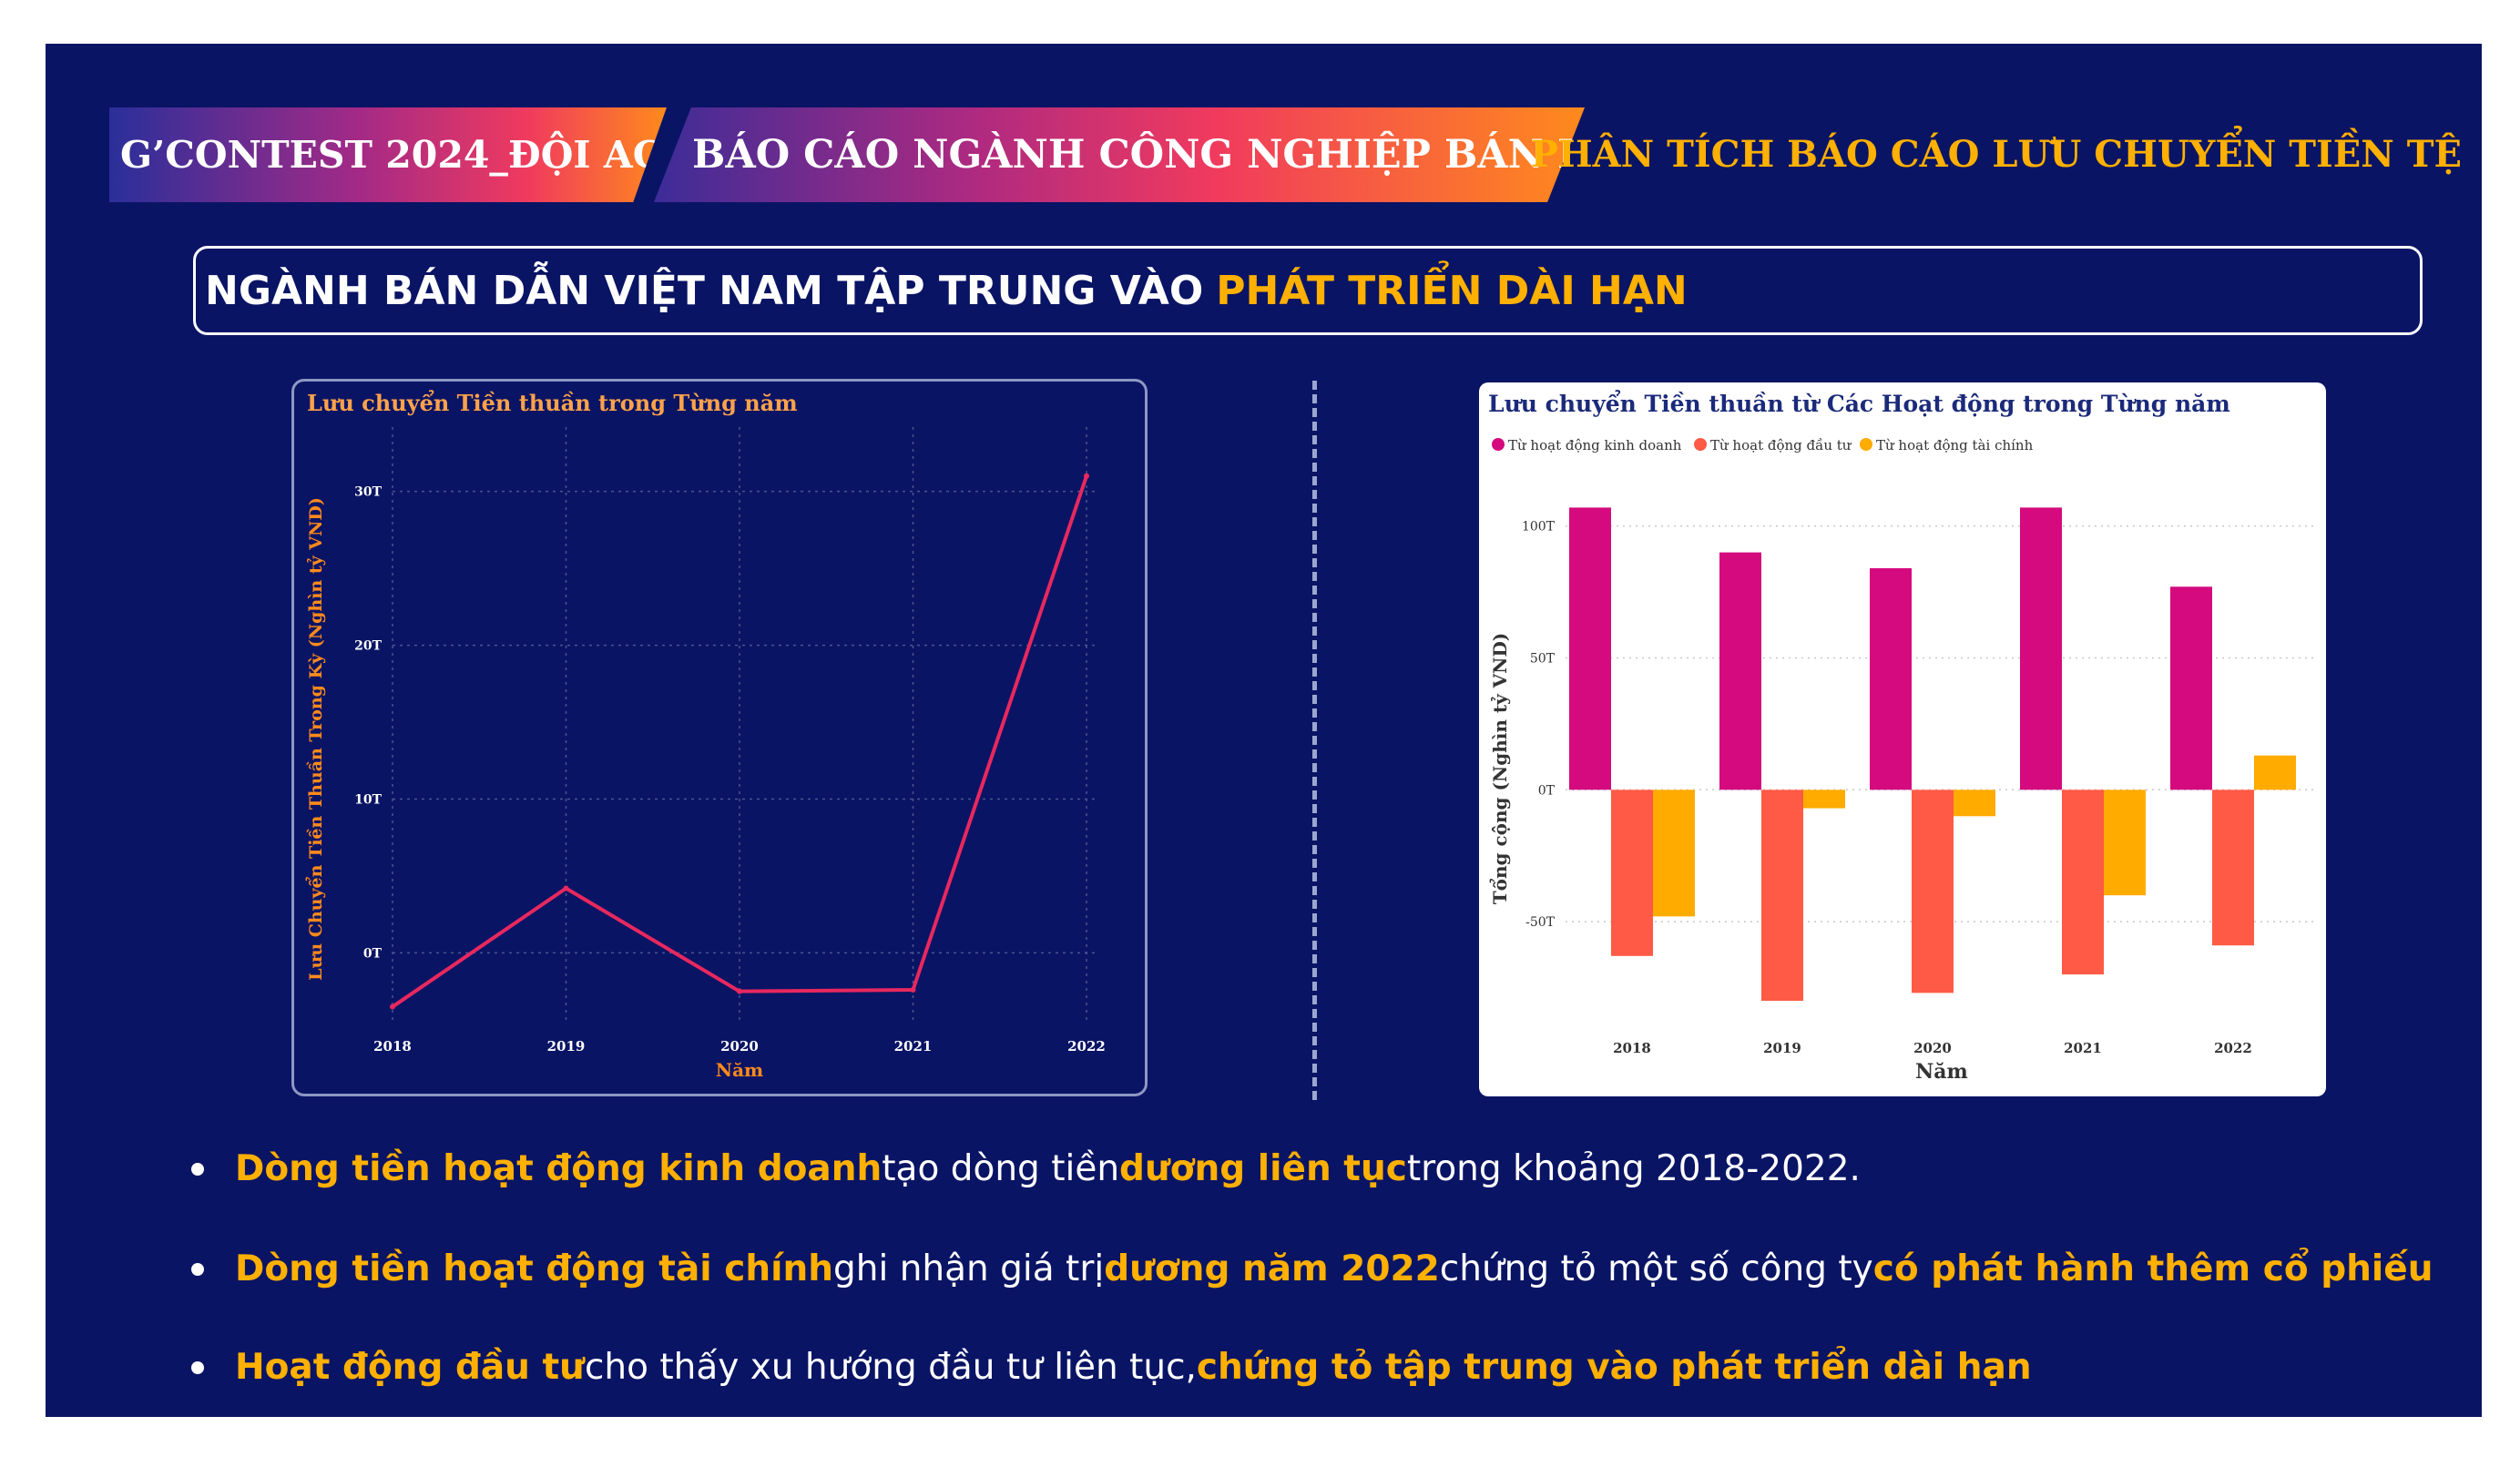 The image size is (2520, 1457). What do you see at coordinates (1001, 1168) in the screenshot?
I see `insight-text: tạo dòng tiền` at bounding box center [1001, 1168].